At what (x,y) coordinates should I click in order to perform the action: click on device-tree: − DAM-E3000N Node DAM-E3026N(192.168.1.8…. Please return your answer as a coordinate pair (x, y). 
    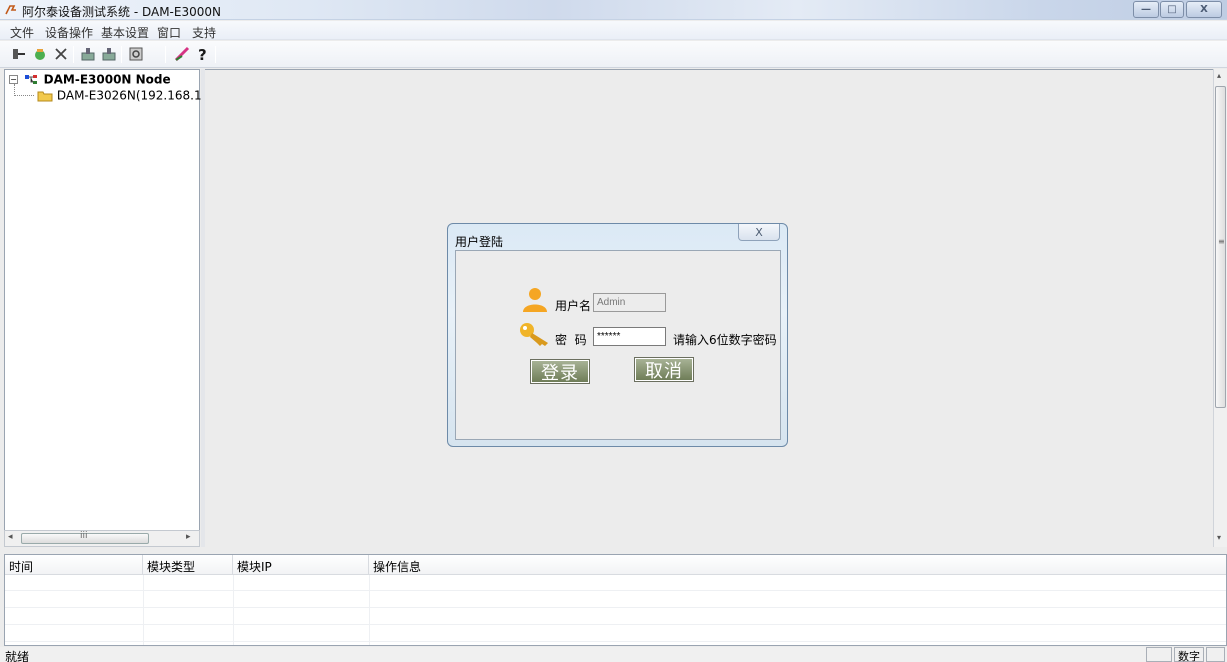
    Looking at the image, I should click on (111, 308).